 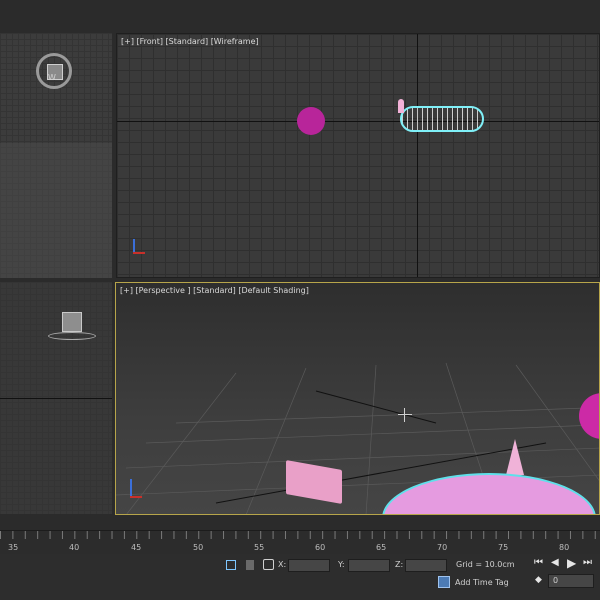 What do you see at coordinates (320, 547) in the screenshot?
I see `timeline-tick: 60` at bounding box center [320, 547].